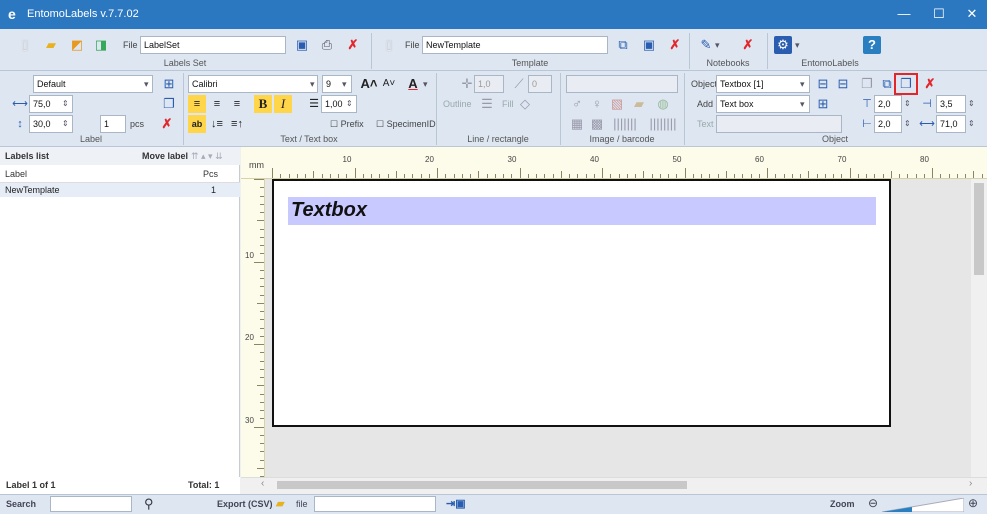  What do you see at coordinates (217, 124) in the screenshot?
I see `sort-down-icon: ↓≡` at bounding box center [217, 124].